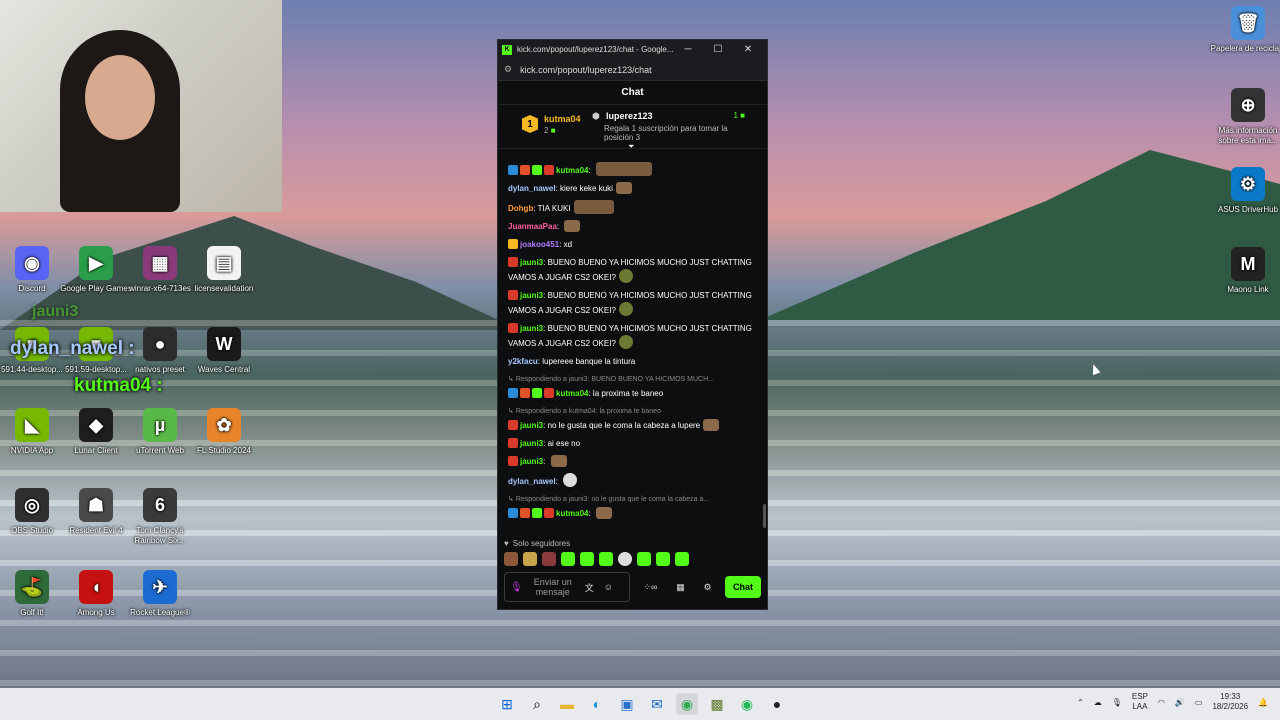 The height and width of the screenshot is (720, 1280). Describe the element at coordinates (224, 270) in the screenshot. I see `desktop-icon: ▤ licensevalidation` at that location.